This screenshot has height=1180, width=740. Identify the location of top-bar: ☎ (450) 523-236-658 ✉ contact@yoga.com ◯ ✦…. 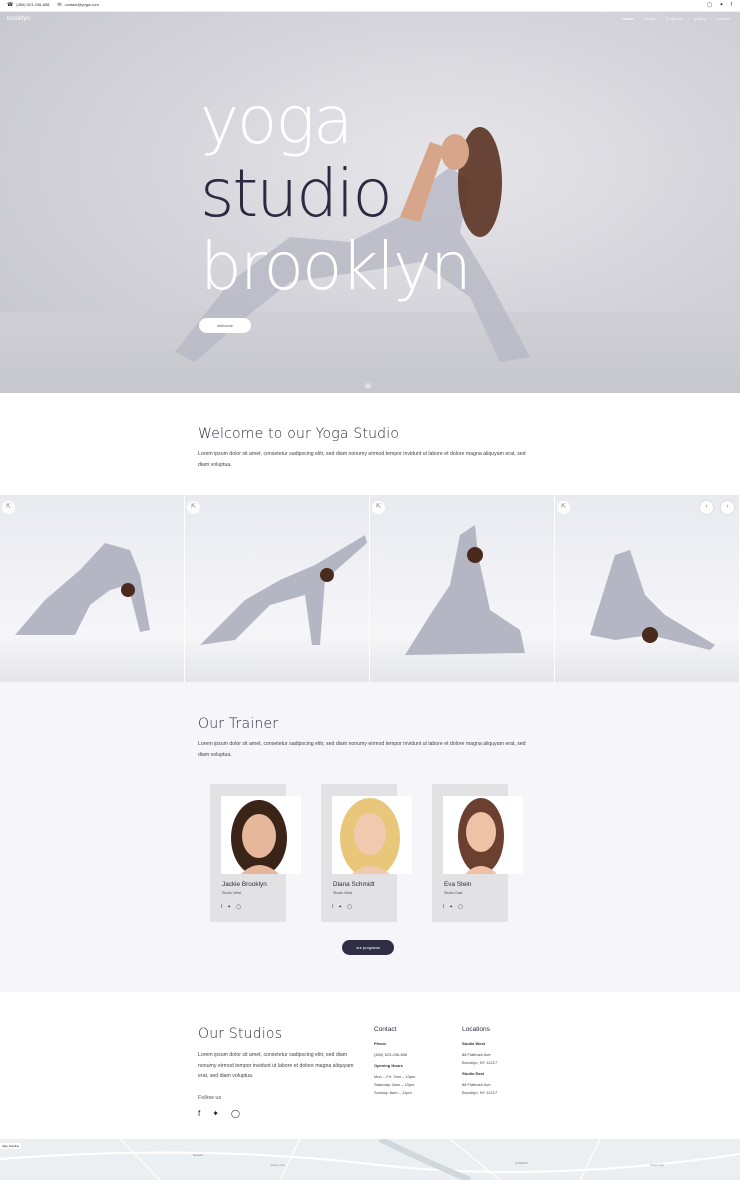
(370, 6).